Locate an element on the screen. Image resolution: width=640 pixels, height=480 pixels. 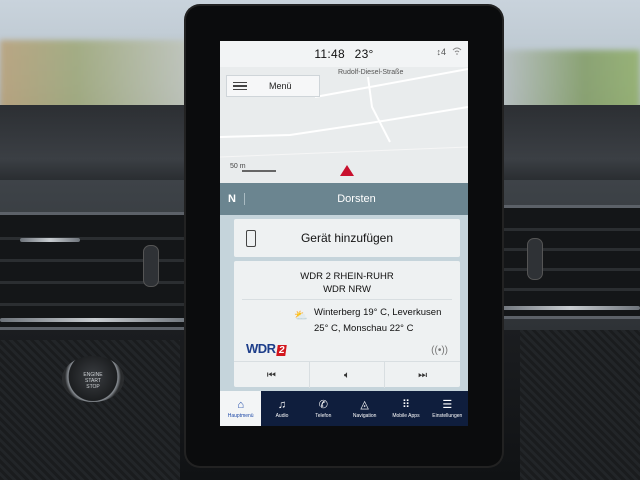
tab-telefon: ✆ Telefon is located at coordinates (323, 408).